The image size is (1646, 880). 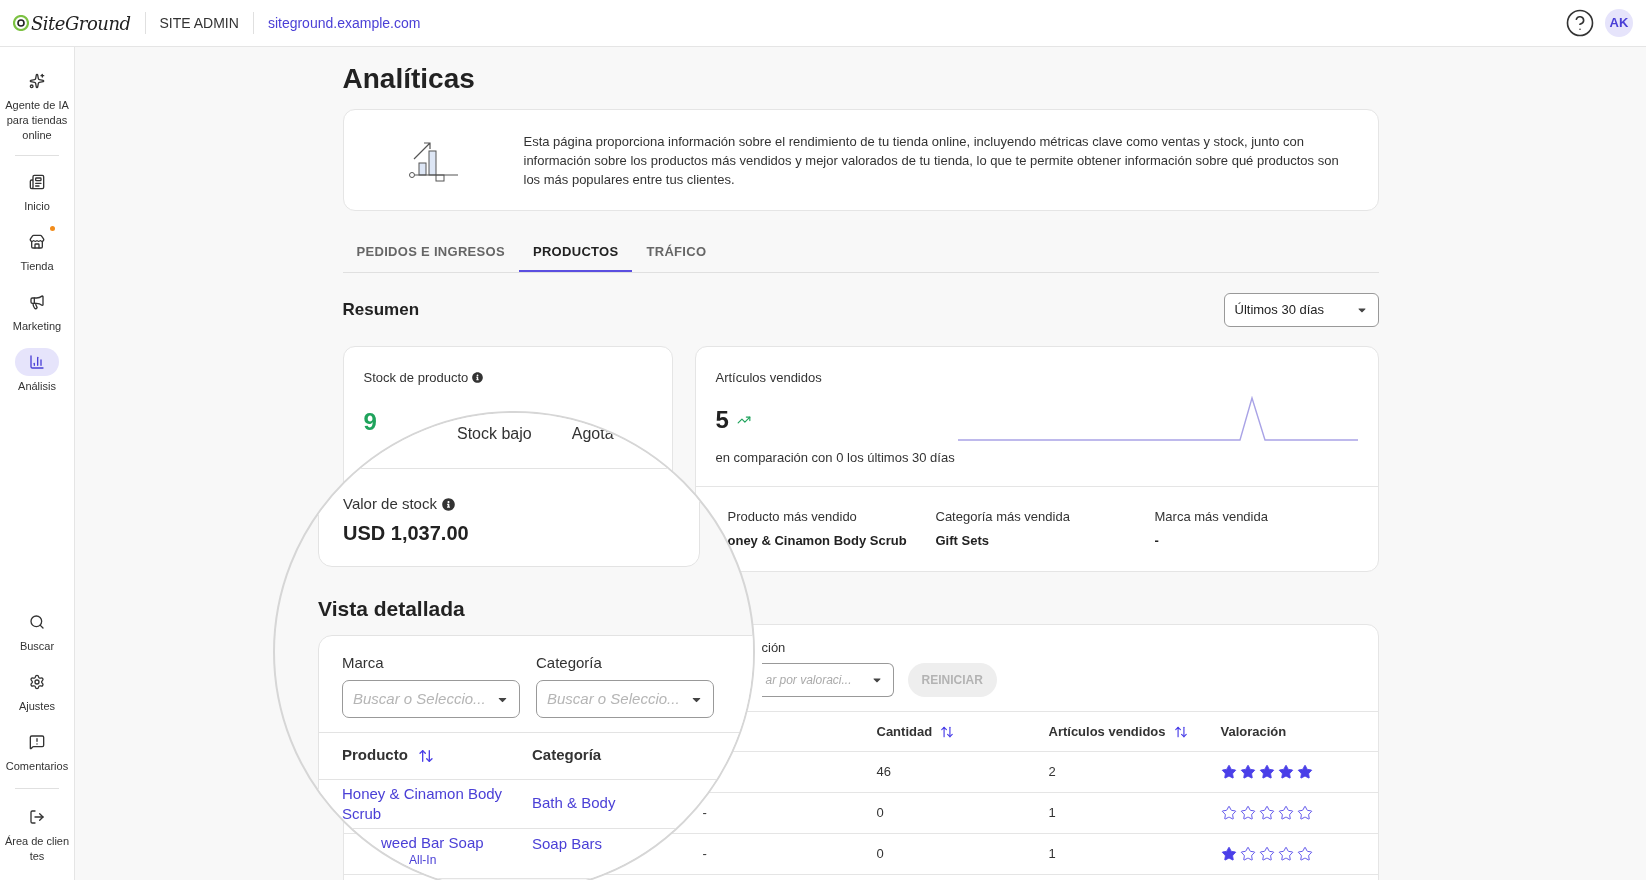 I want to click on logo-icon, so click(x=21, y=23).